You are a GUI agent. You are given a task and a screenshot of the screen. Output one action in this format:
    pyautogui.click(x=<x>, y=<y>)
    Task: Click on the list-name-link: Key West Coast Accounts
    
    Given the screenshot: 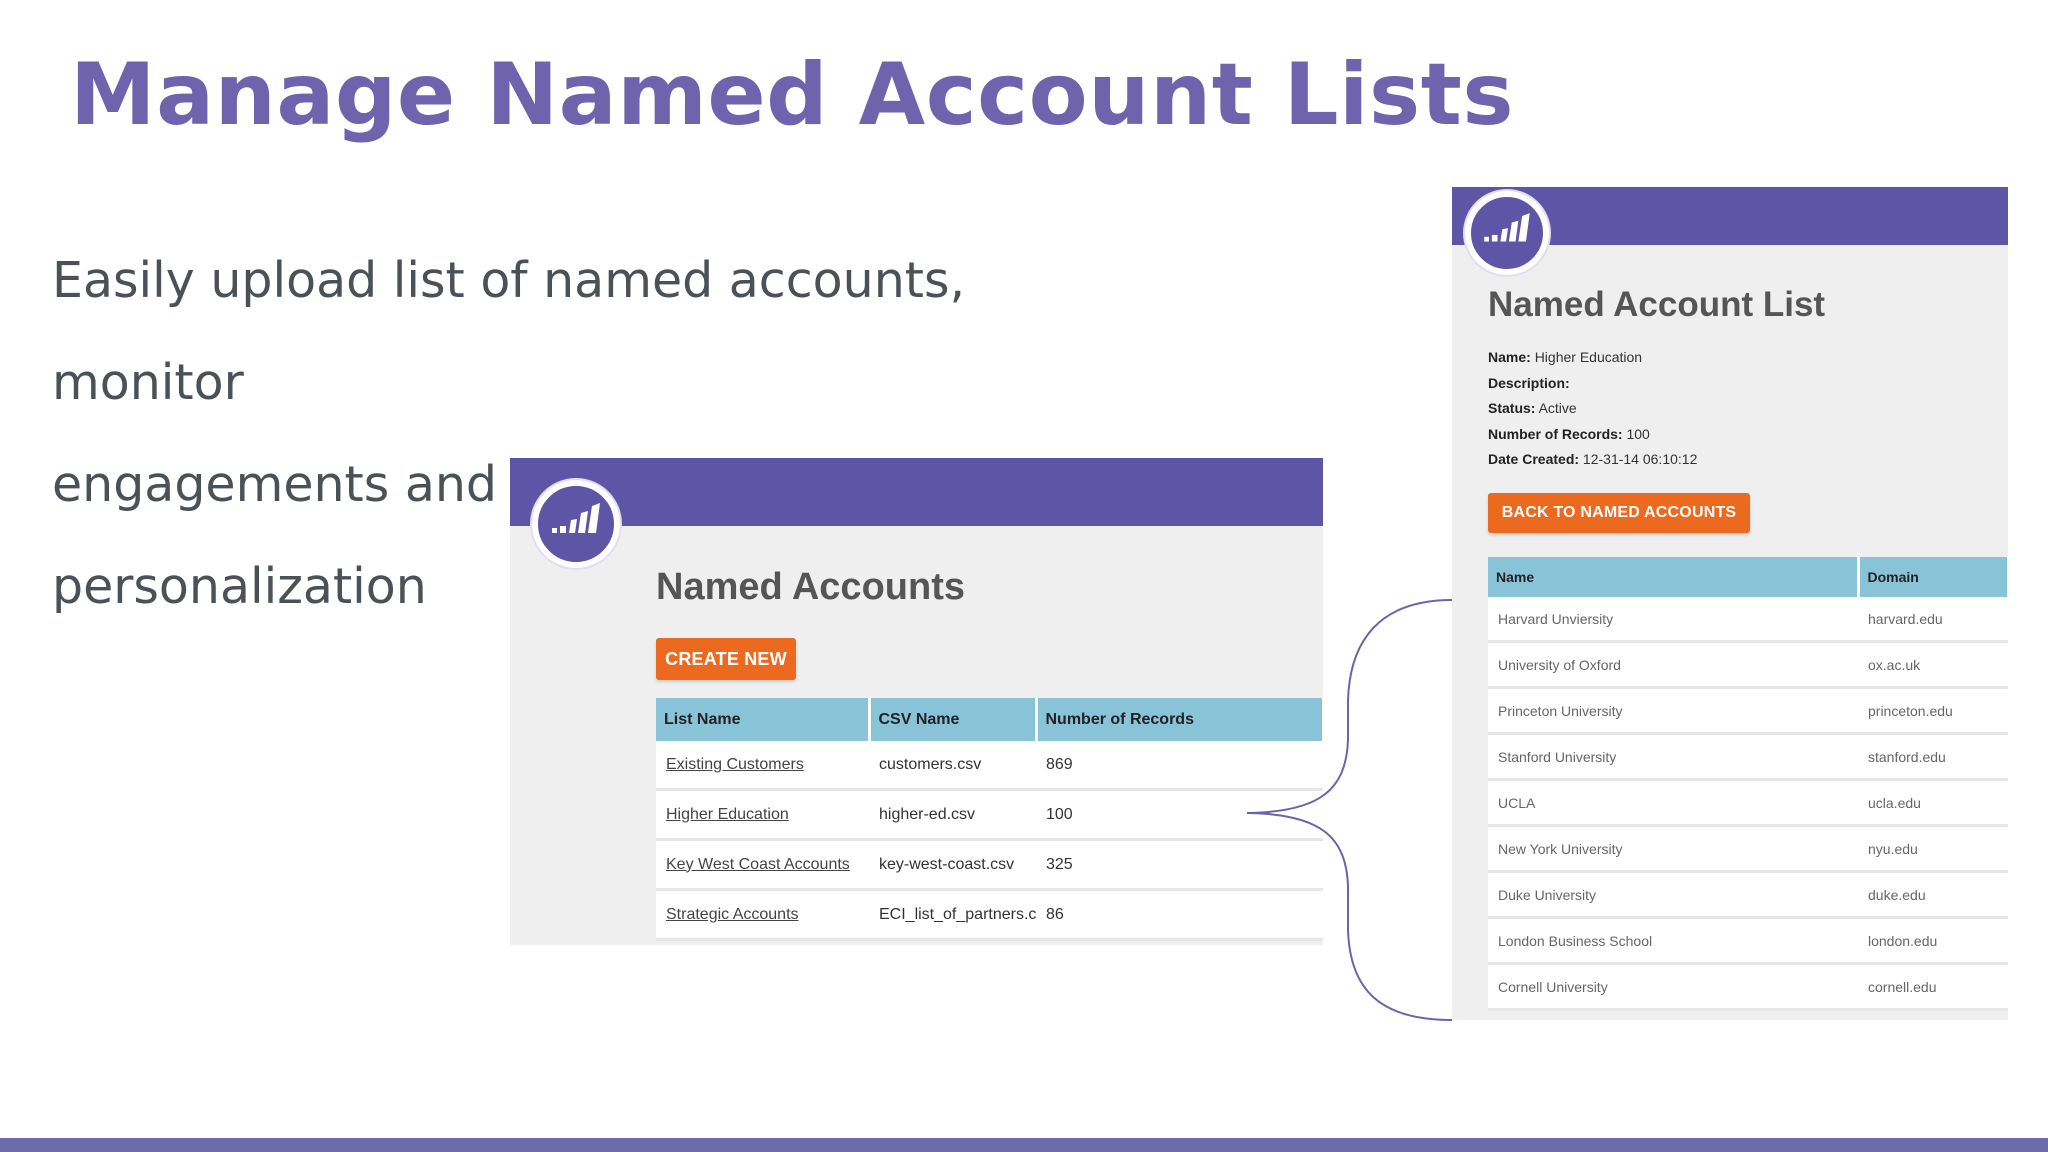 What is the action you would take?
    pyautogui.click(x=762, y=865)
    